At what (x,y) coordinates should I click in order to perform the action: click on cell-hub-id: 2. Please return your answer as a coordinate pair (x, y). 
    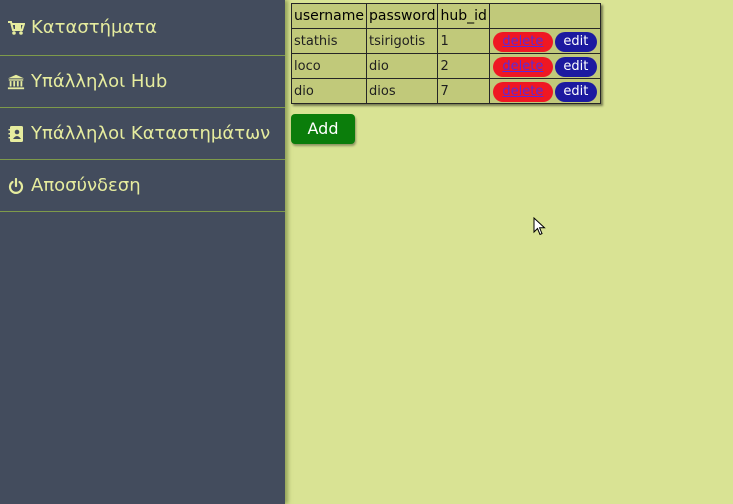
    Looking at the image, I should click on (463, 66).